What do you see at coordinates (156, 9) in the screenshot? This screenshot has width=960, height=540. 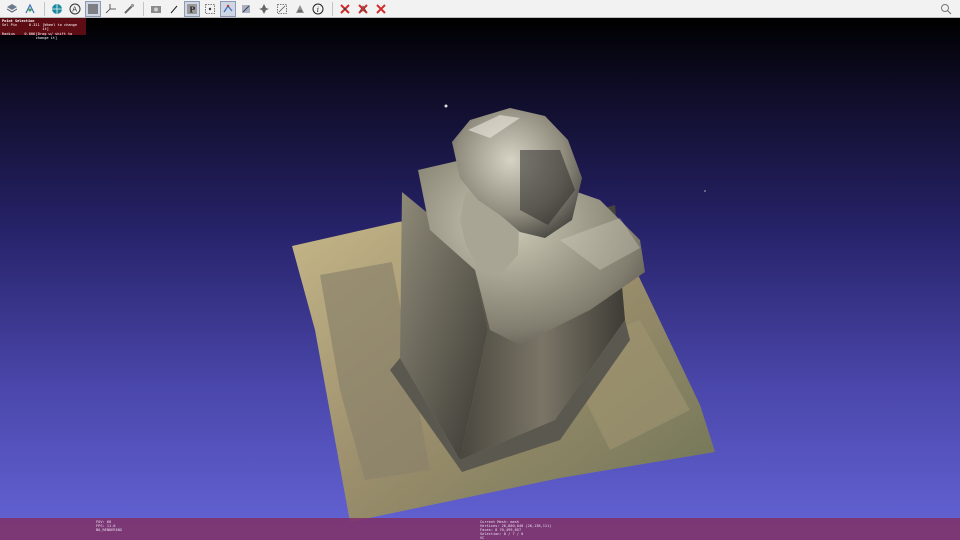 I see `camera-icon` at bounding box center [156, 9].